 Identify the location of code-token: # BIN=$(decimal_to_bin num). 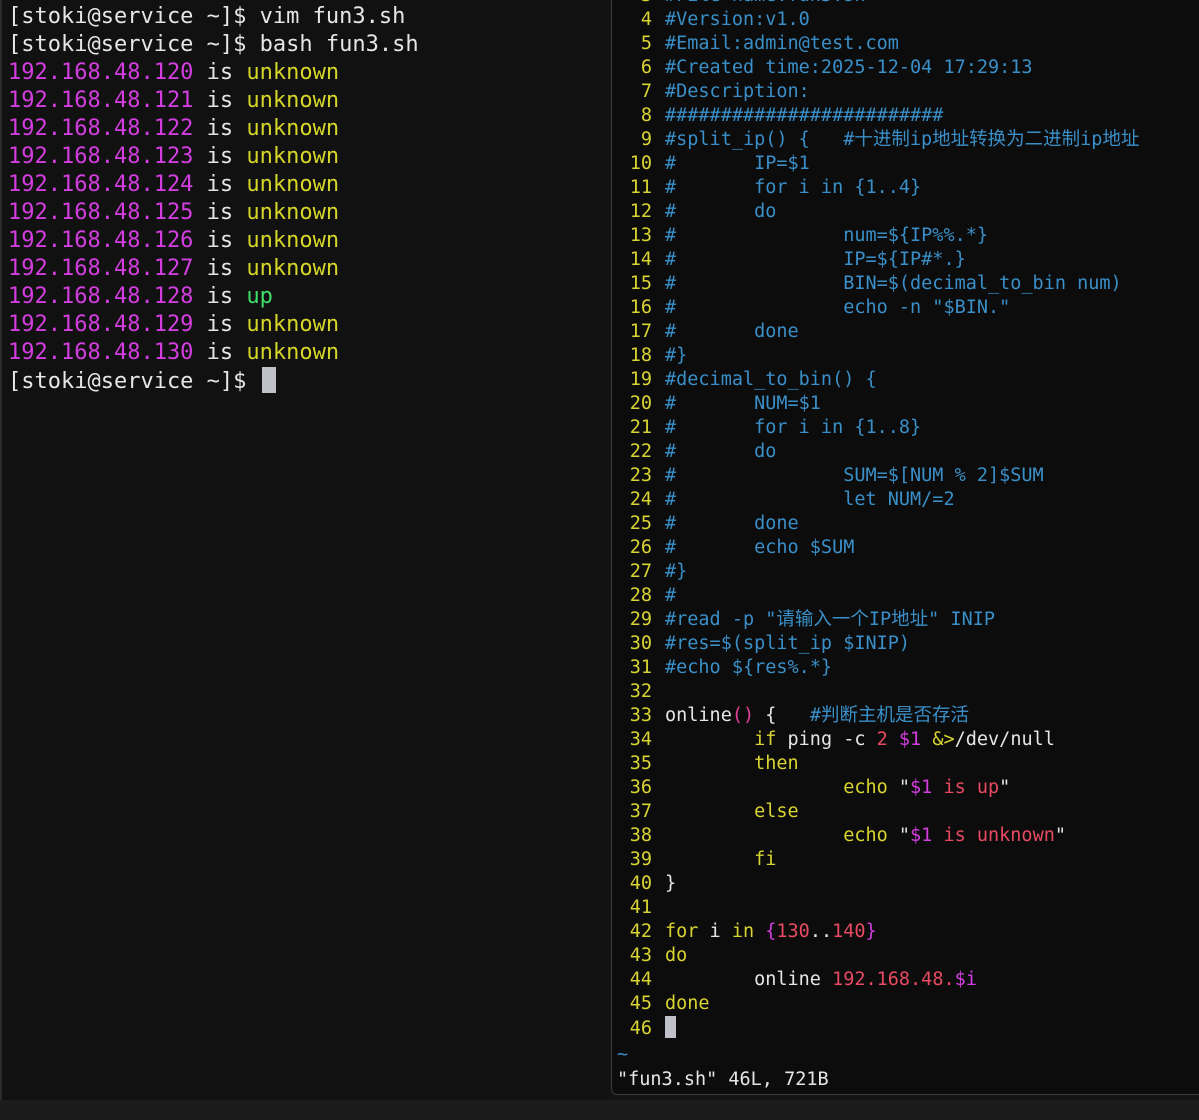
(893, 283).